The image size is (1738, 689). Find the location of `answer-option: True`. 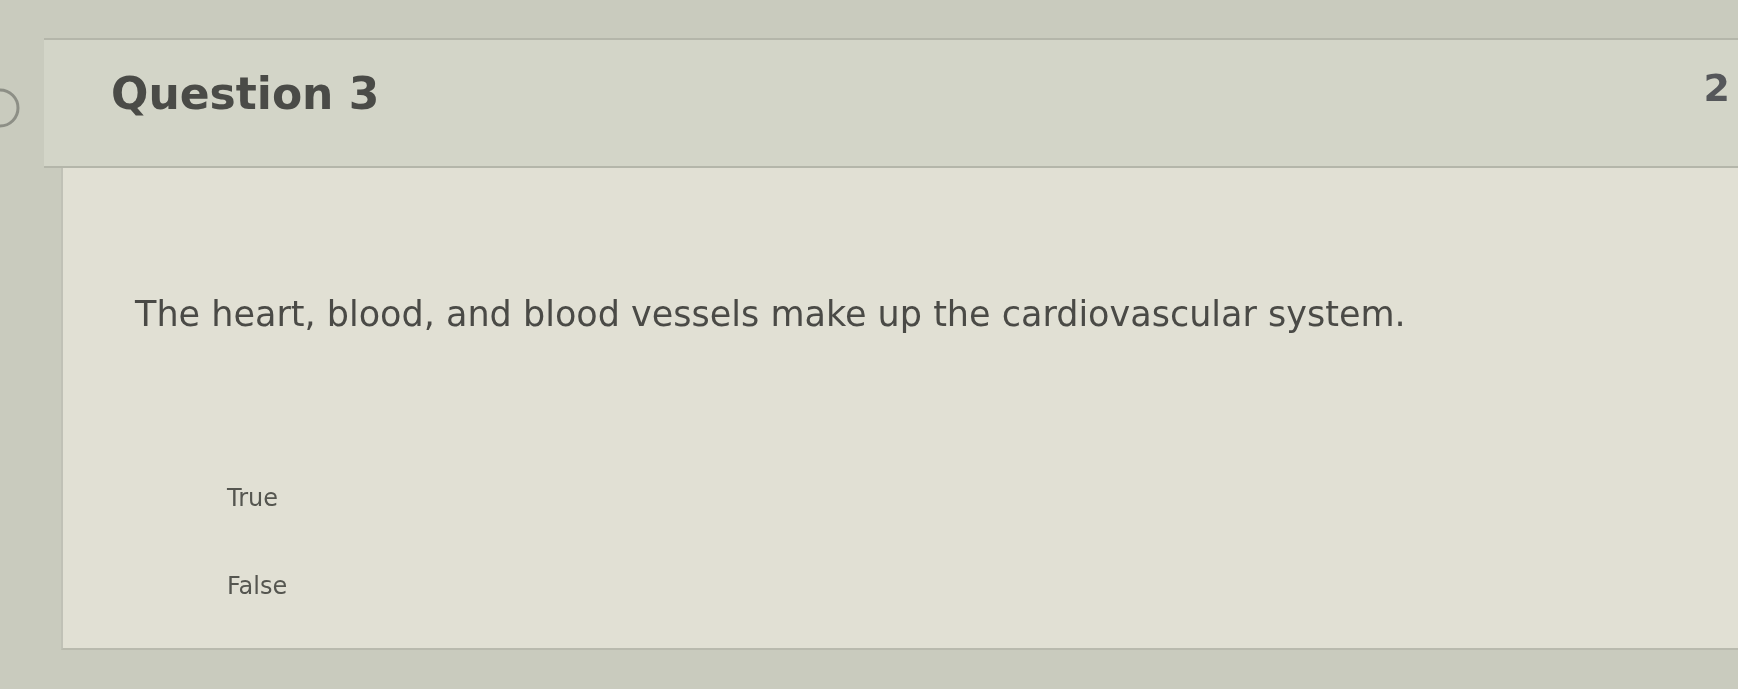

answer-option: True is located at coordinates (252, 498).